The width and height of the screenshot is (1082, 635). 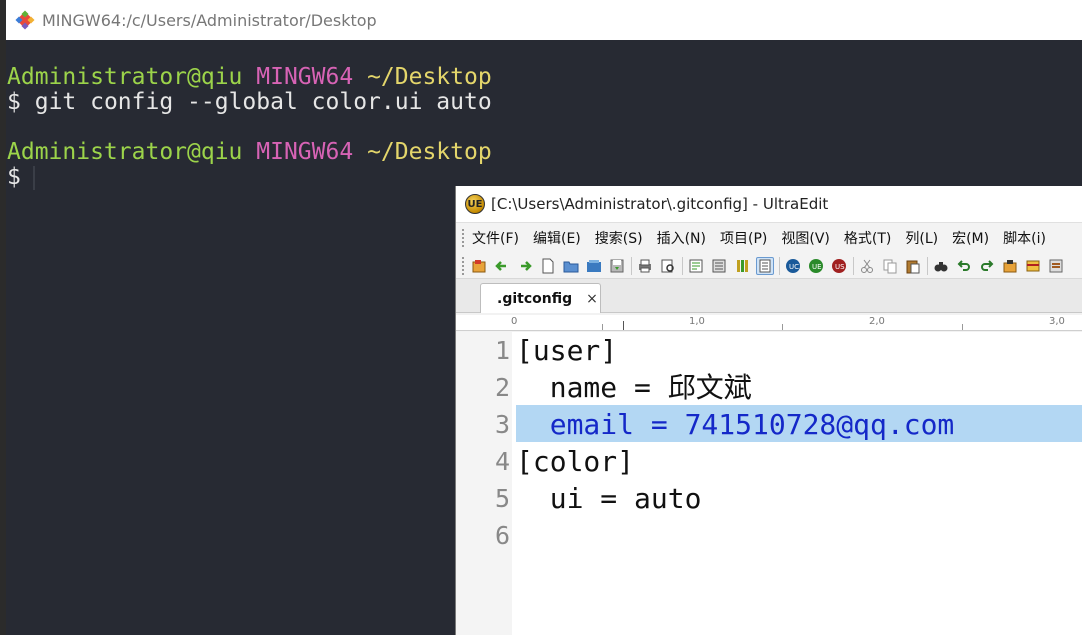 What do you see at coordinates (769, 296) in the screenshot?
I see `tab-strip: .gitconfig ×` at bounding box center [769, 296].